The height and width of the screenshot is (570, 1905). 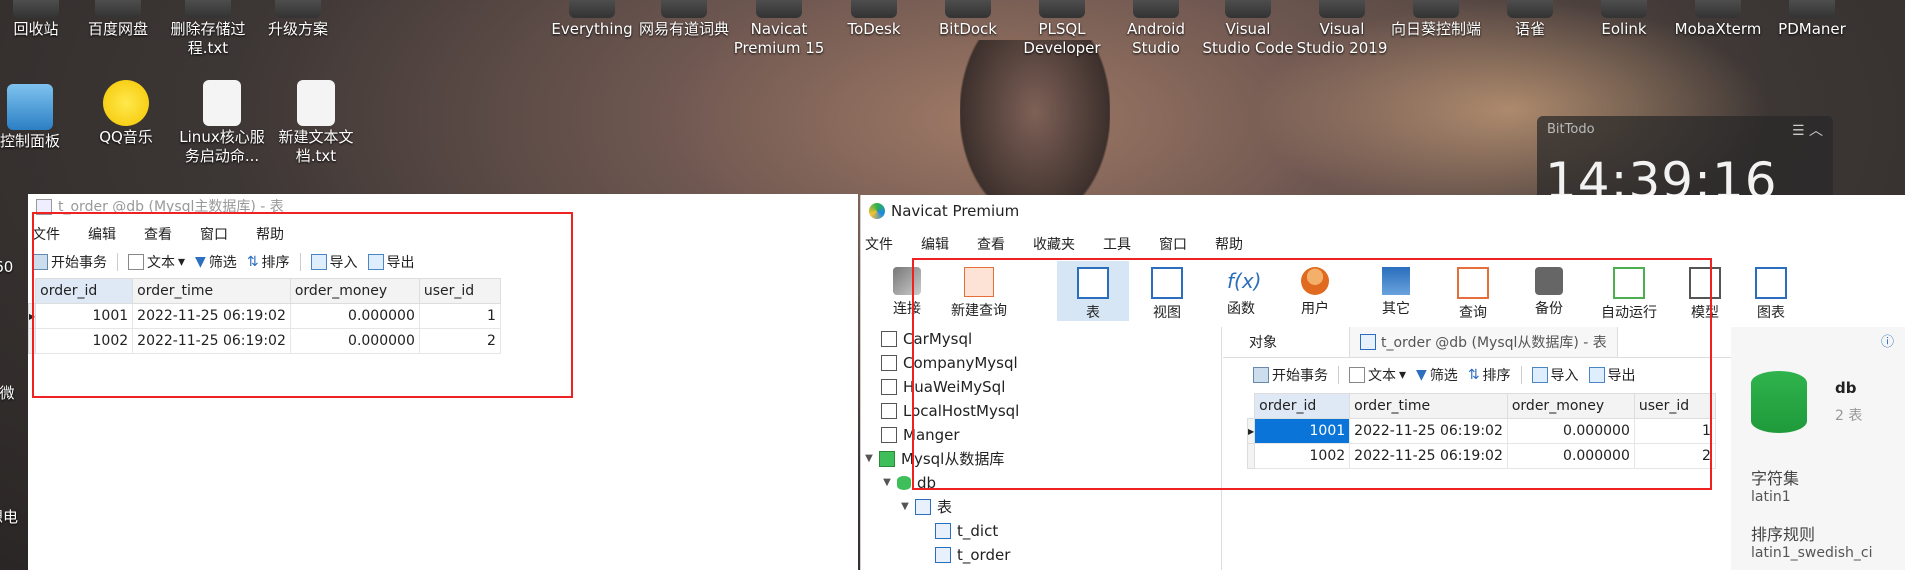 What do you see at coordinates (1041, 387) in the screenshot?
I see `tree-item-connection: HuaWeiMySql` at bounding box center [1041, 387].